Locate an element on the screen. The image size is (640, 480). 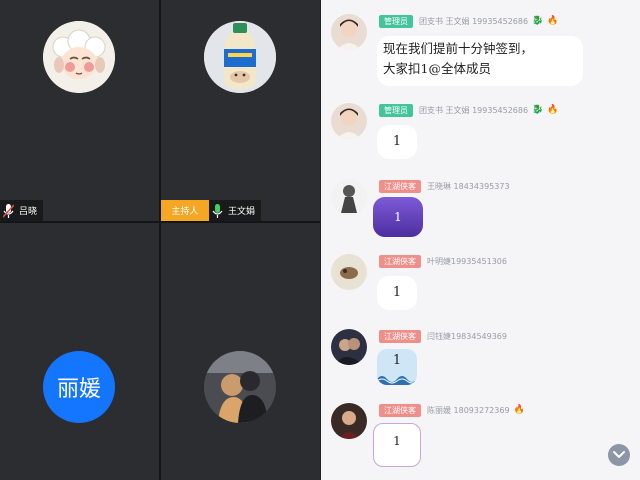
participant-tile-3: 丽媛 is located at coordinates (79, 351).